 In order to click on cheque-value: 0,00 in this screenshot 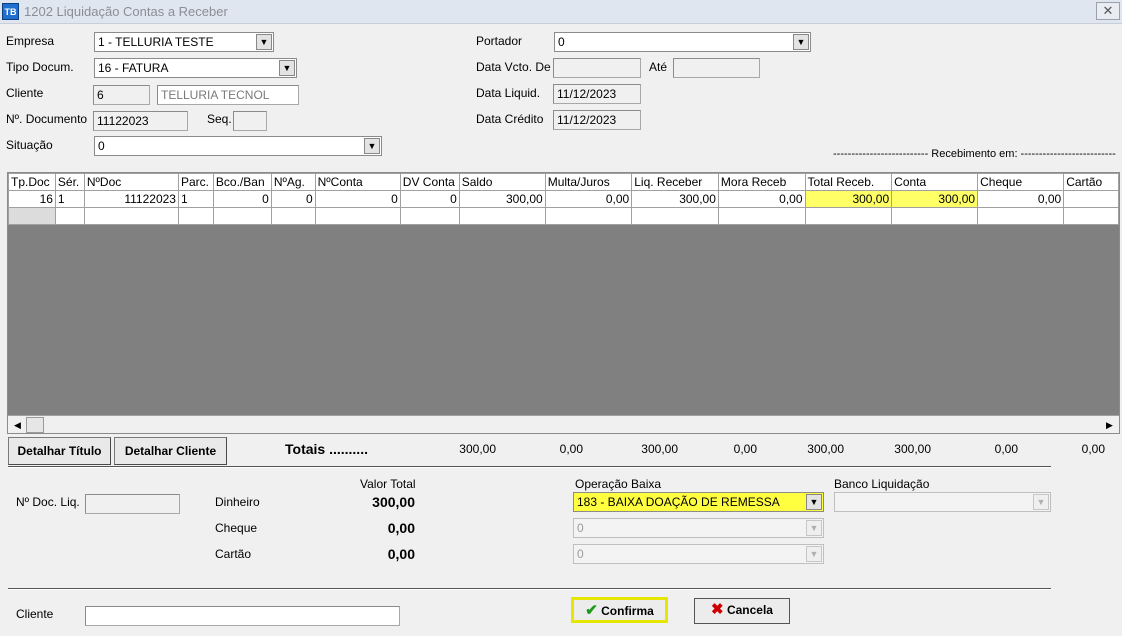, I will do `click(401, 528)`.